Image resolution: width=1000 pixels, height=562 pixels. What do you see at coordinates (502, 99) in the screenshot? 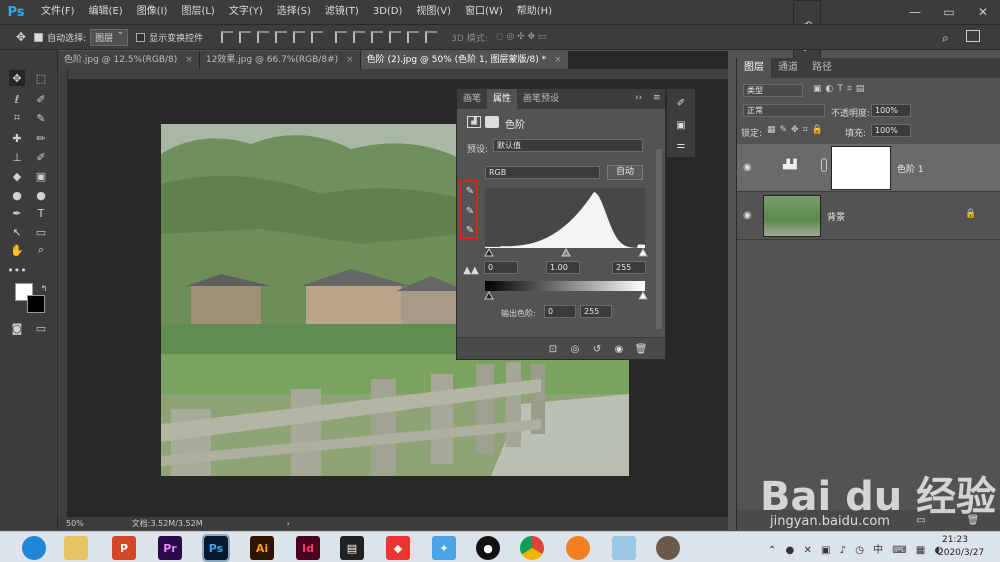
I see `tab-properties: 属性` at bounding box center [502, 99].